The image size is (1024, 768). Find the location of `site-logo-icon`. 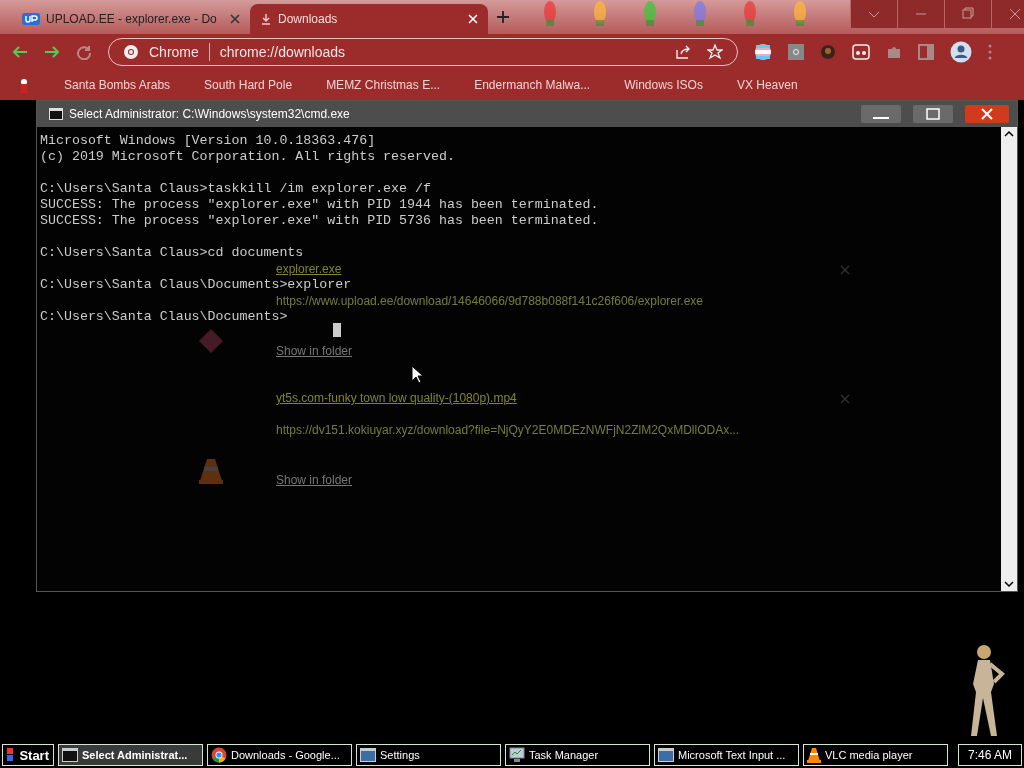

site-logo-icon is located at coordinates (31, 19).